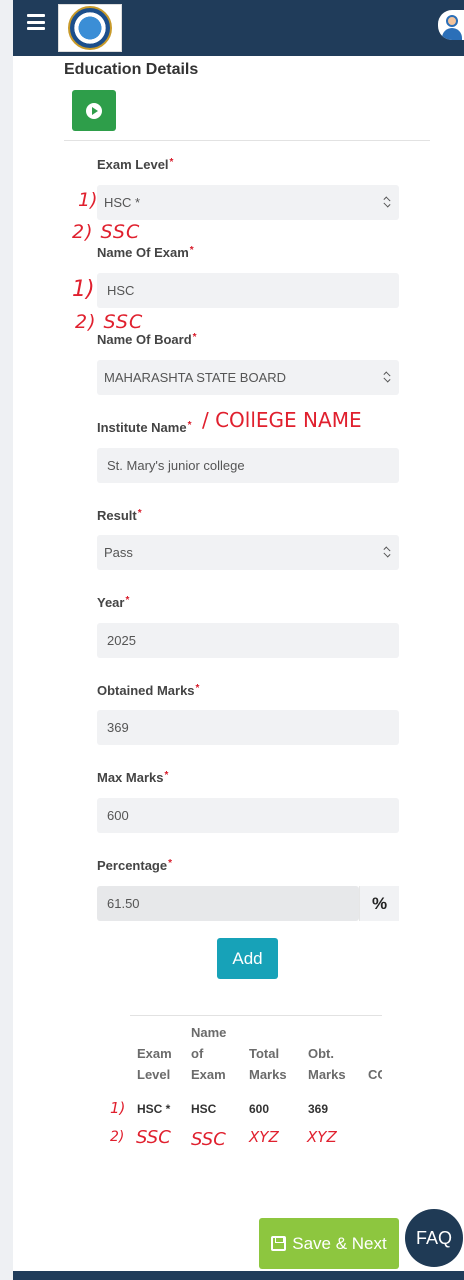 The height and width of the screenshot is (1280, 464). What do you see at coordinates (248, 727) in the screenshot?
I see `obtained-marks-input: 369` at bounding box center [248, 727].